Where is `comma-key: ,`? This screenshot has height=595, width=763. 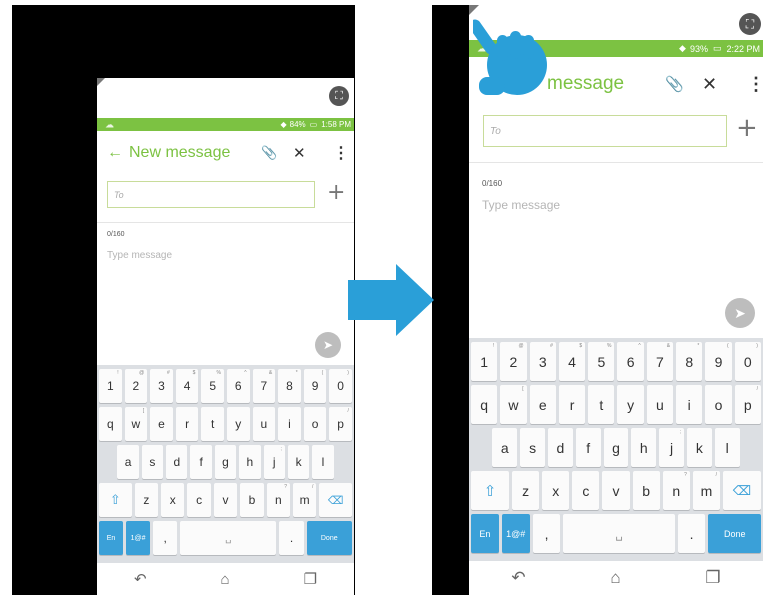 comma-key: , is located at coordinates (546, 533).